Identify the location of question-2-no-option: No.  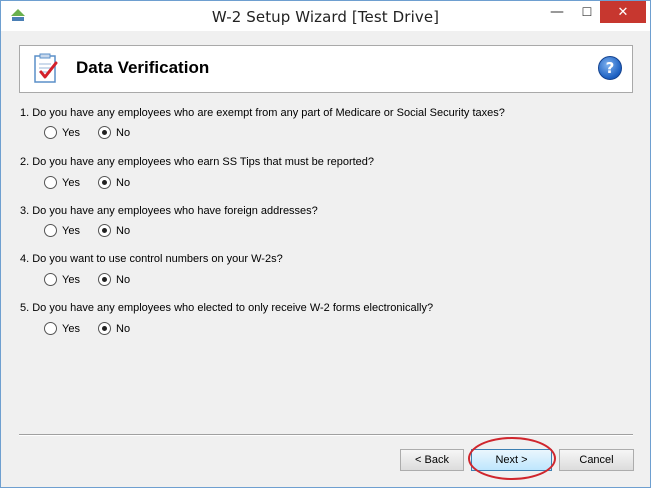
(114, 182).